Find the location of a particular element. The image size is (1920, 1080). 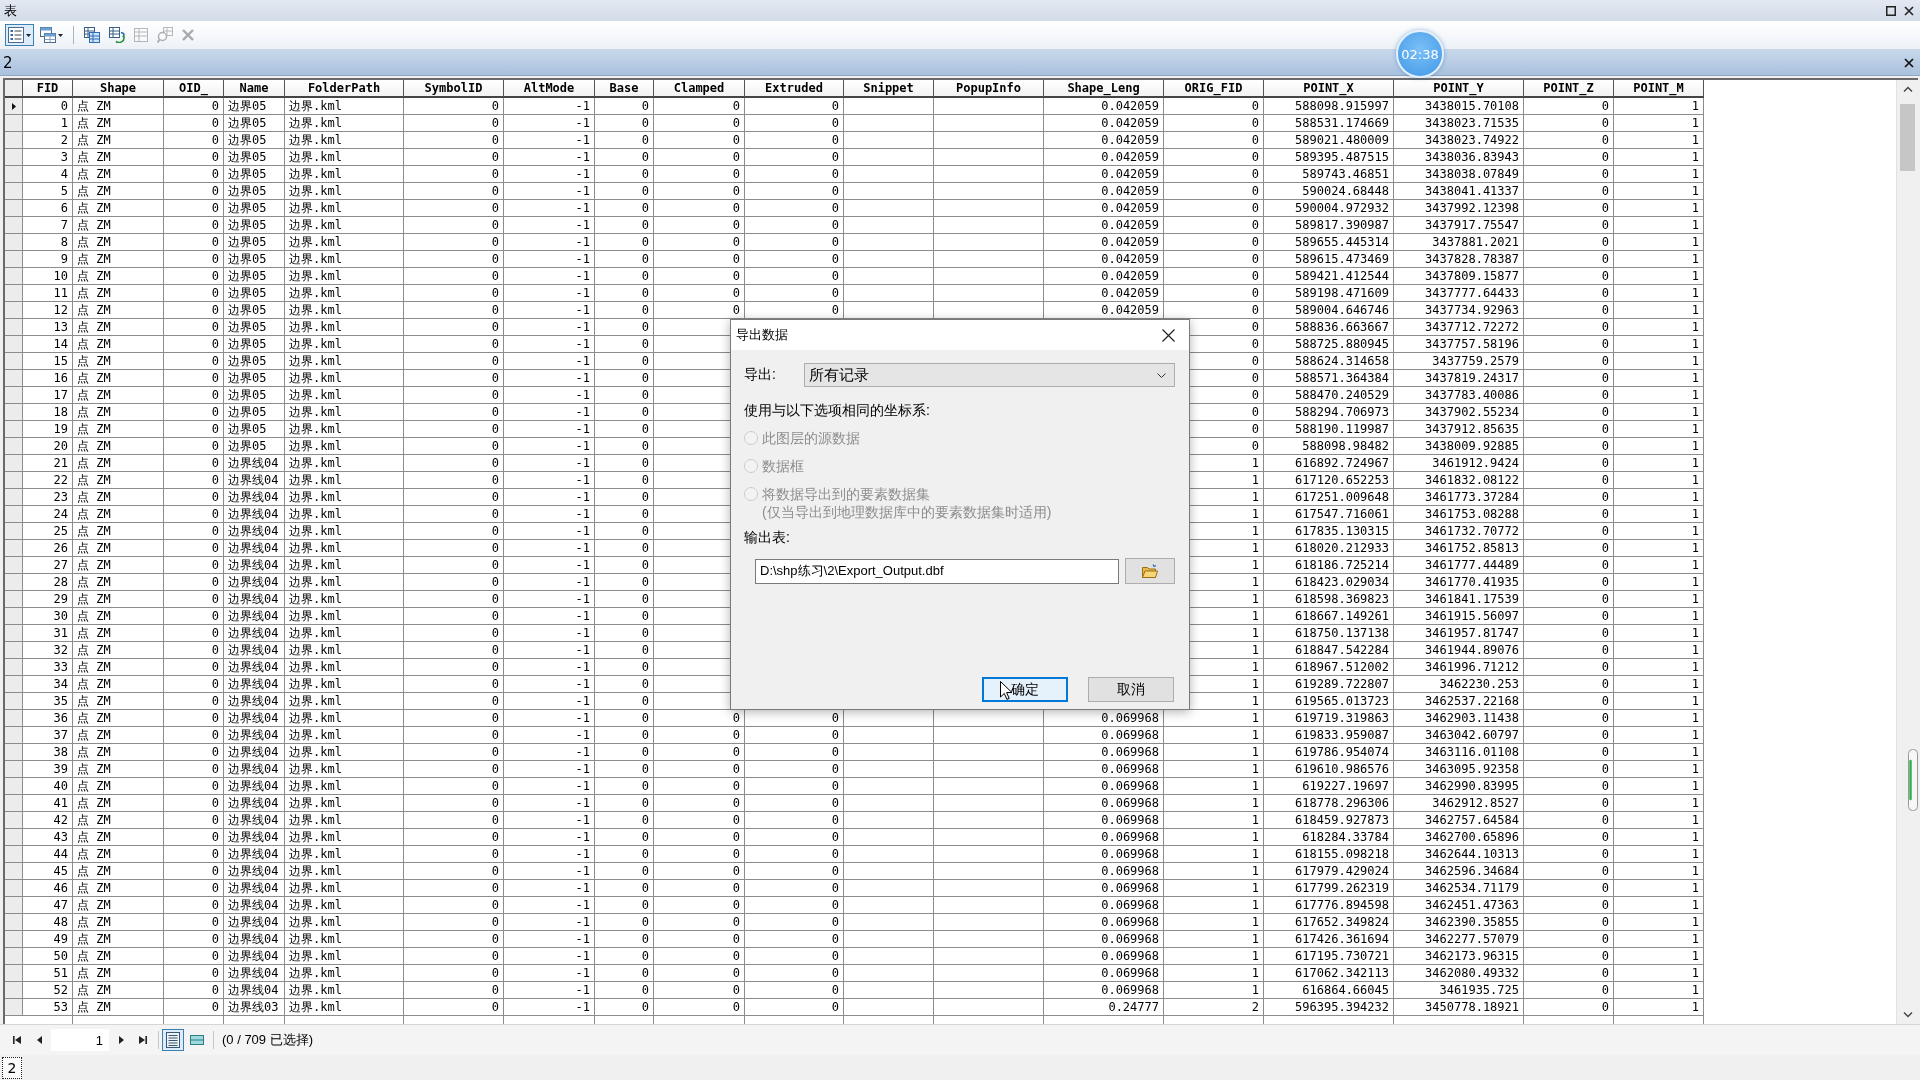

column-header: SymbolID is located at coordinates (454, 89).